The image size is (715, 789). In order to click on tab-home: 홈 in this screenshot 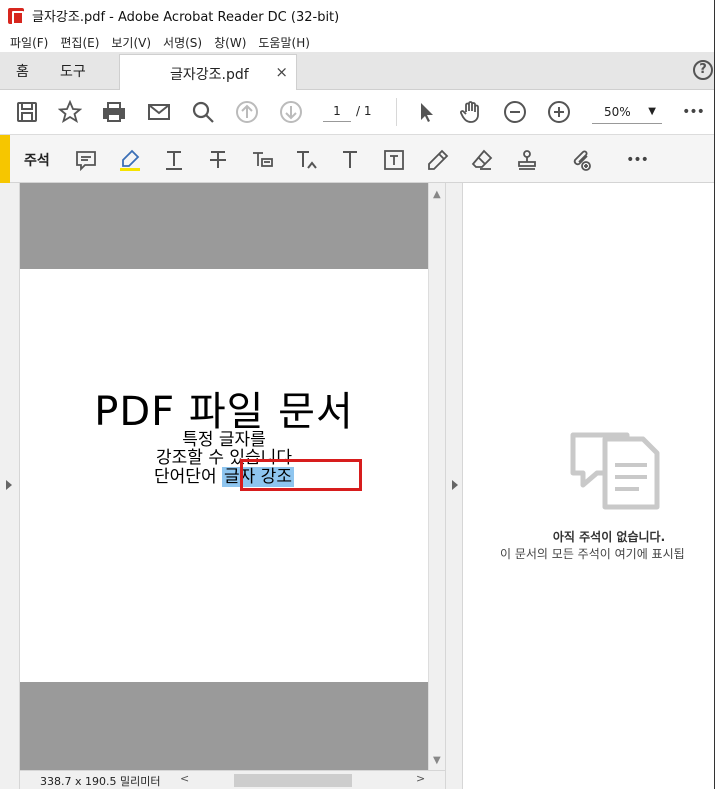, I will do `click(22, 71)`.